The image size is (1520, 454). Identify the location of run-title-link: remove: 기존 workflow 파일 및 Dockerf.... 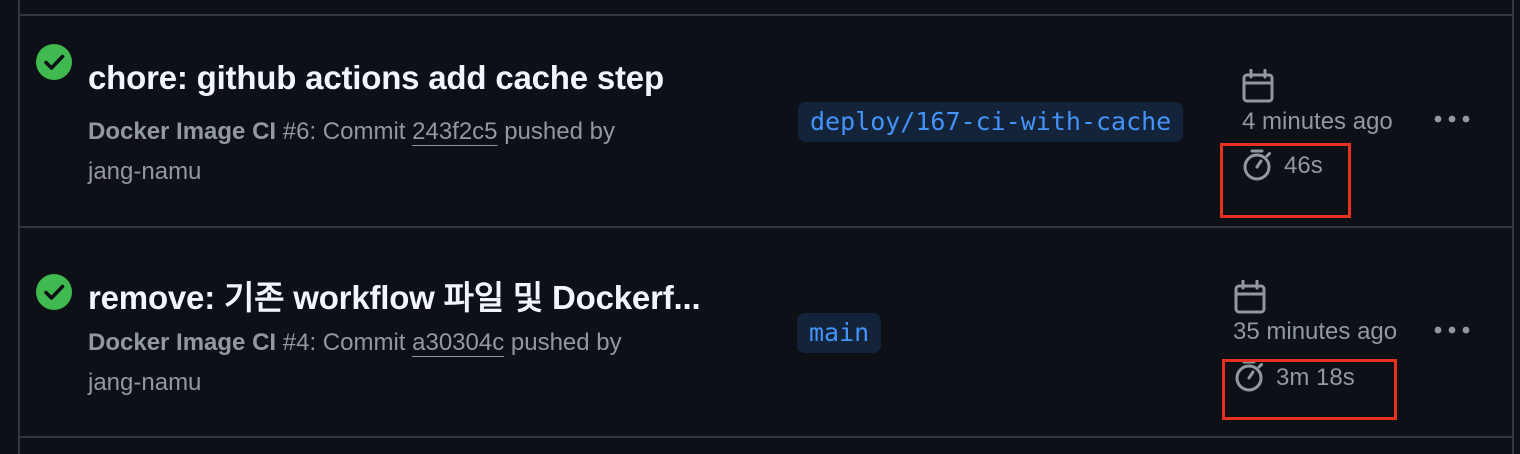
(394, 295).